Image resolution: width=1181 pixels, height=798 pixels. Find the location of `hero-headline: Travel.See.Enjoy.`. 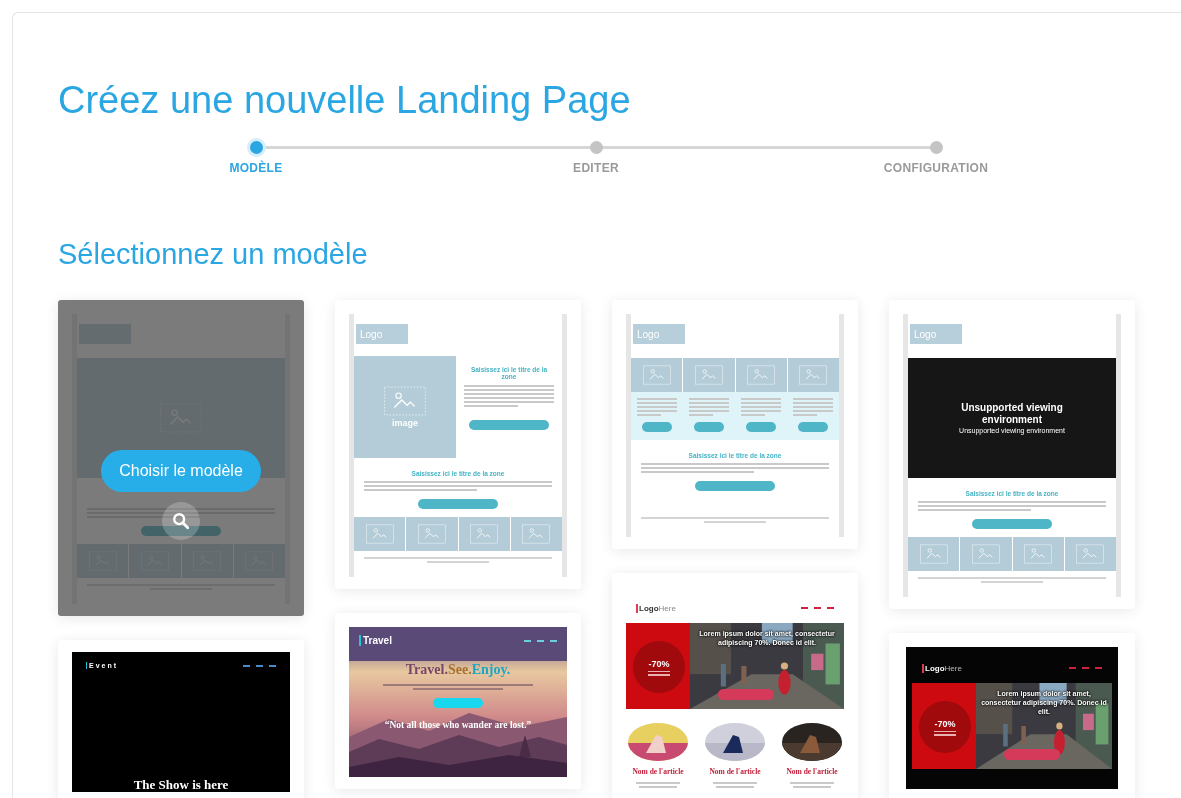

hero-headline: Travel.See.Enjoy. is located at coordinates (458, 670).